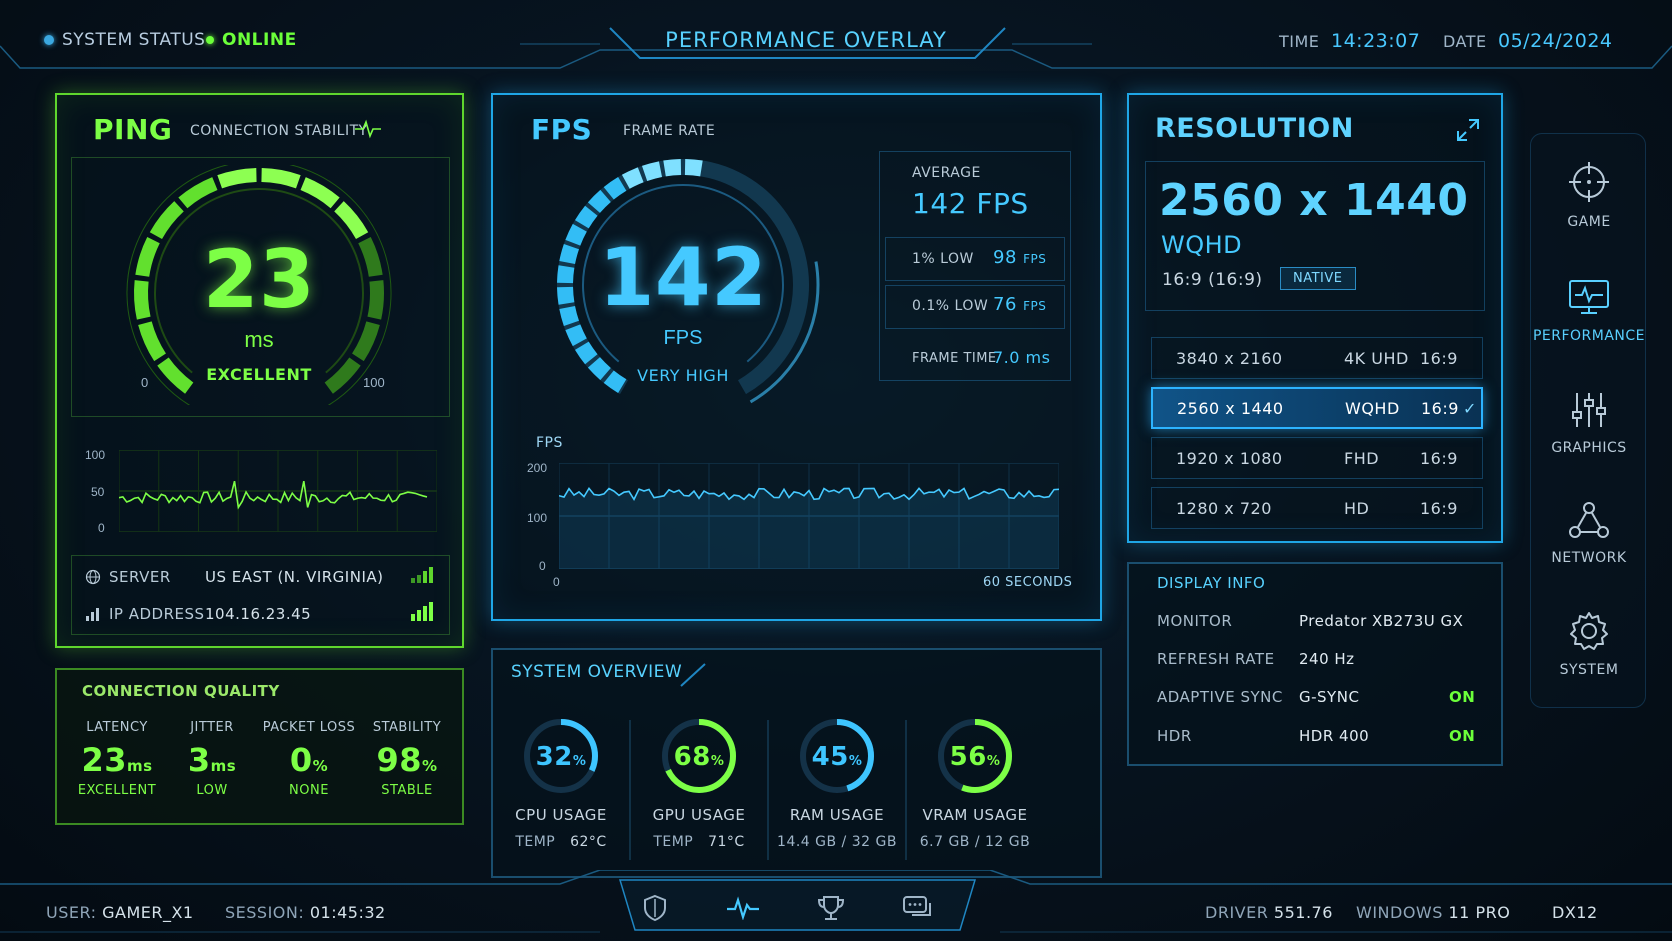 This screenshot has height=941, width=1672. What do you see at coordinates (655, 908) in the screenshot?
I see `shield-icon` at bounding box center [655, 908].